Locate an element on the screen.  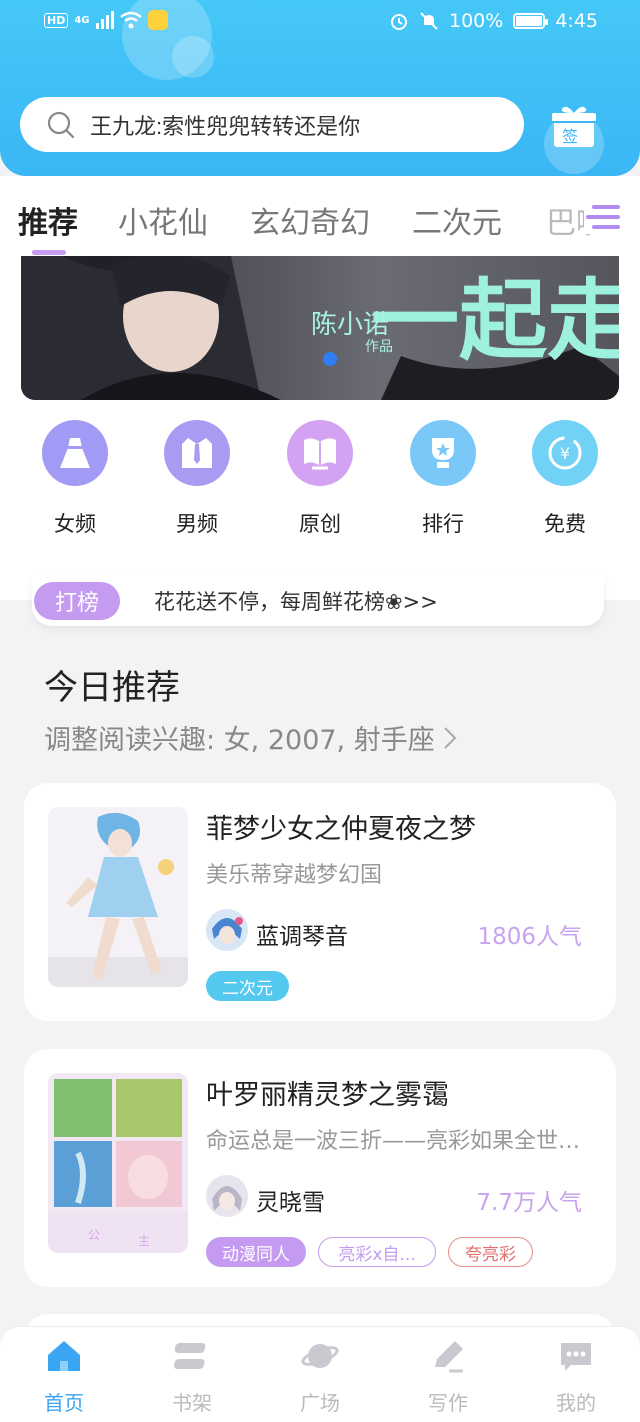
clock-time: 4:45 is located at coordinates (576, 21).